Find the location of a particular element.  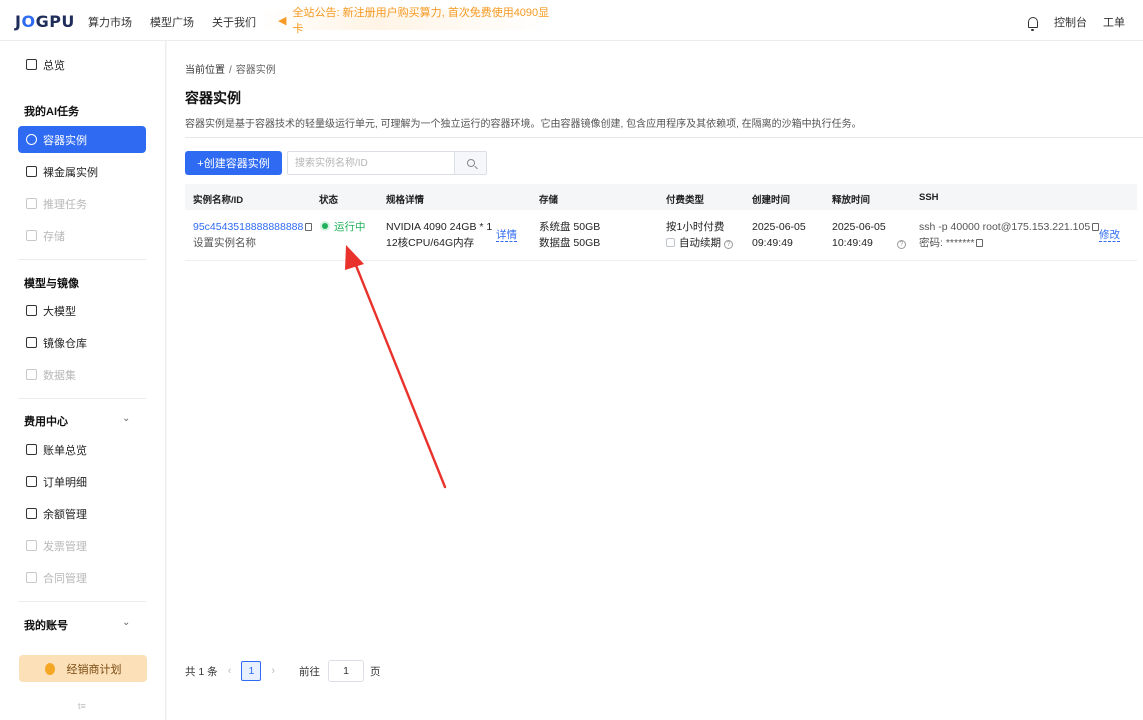

spec-cpu-mem: 12核CPU/64G内存 is located at coordinates (430, 243).